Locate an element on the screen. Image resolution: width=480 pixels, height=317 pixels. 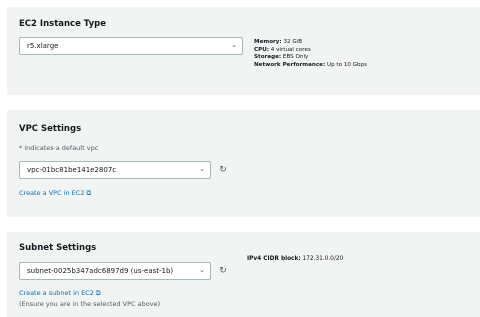
instance-type-title: EC2 Instance Type is located at coordinates (62, 24).